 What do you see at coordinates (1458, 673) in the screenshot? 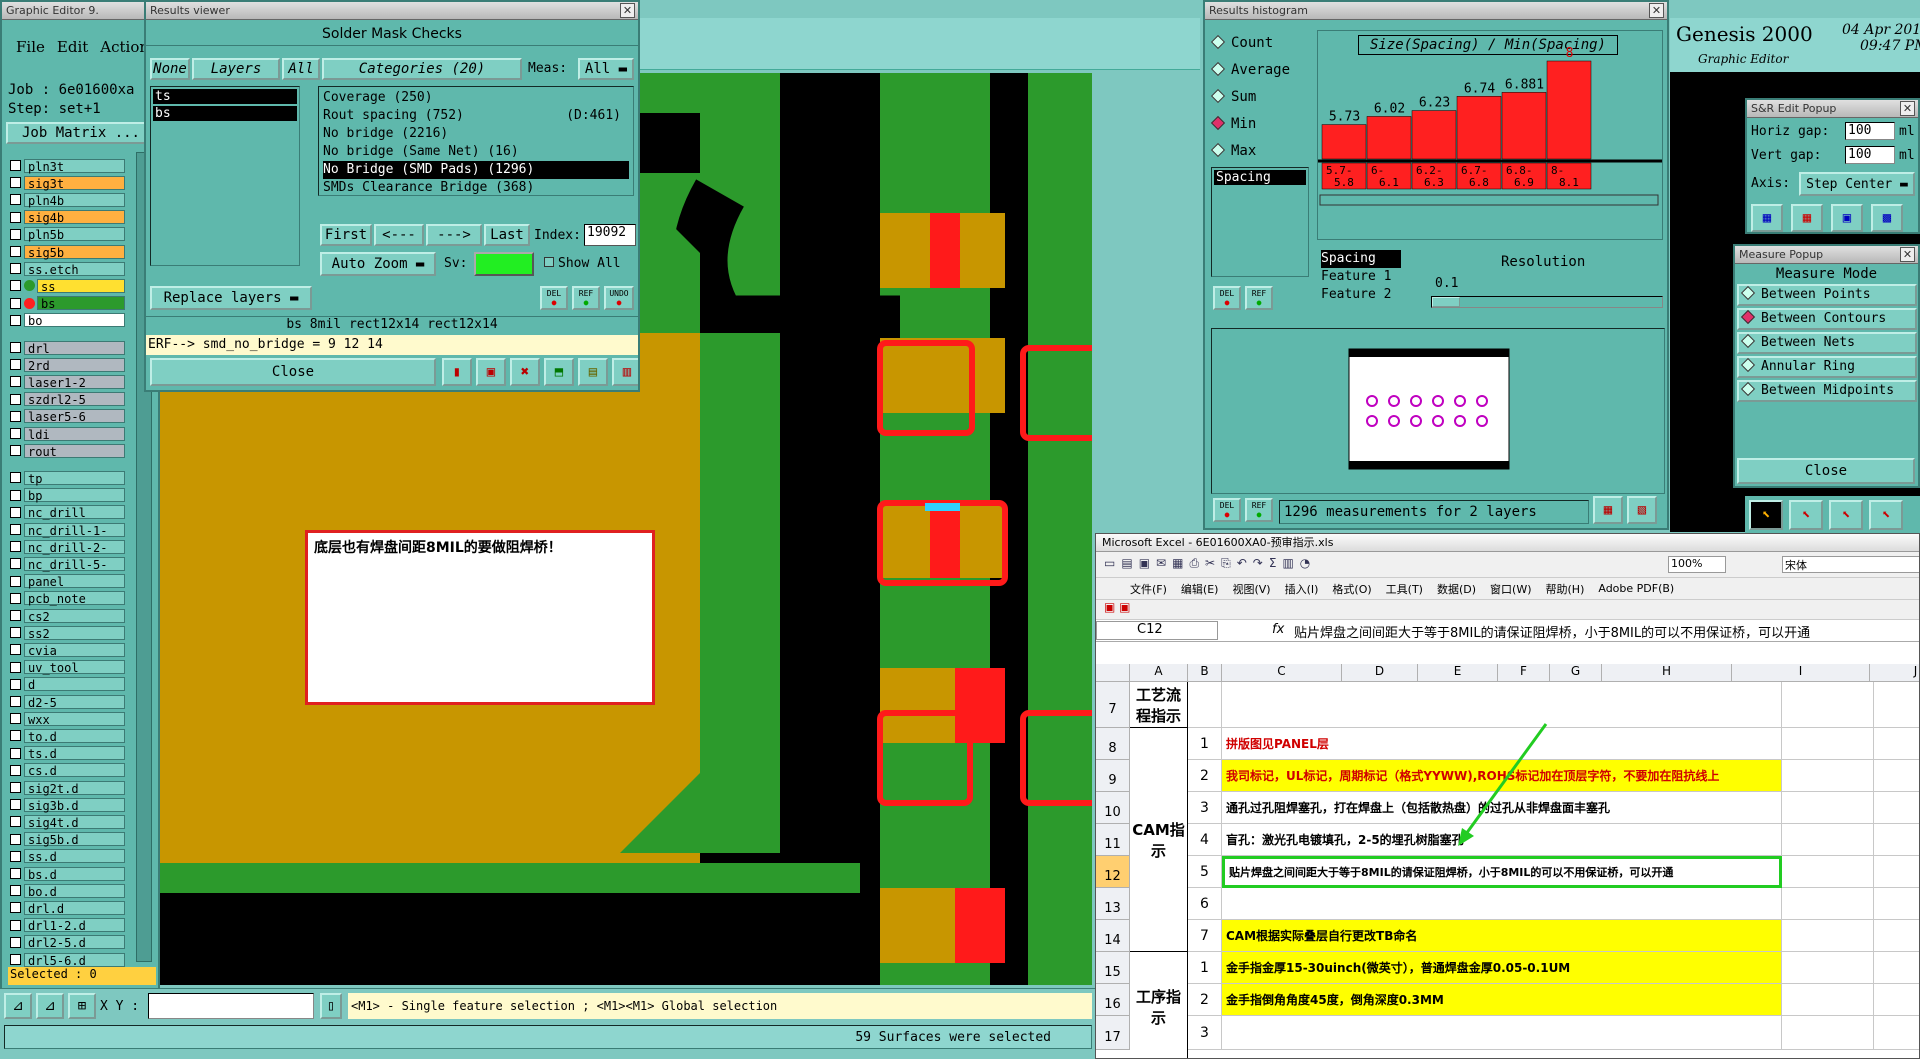
I see `column-header: E` at bounding box center [1458, 673].